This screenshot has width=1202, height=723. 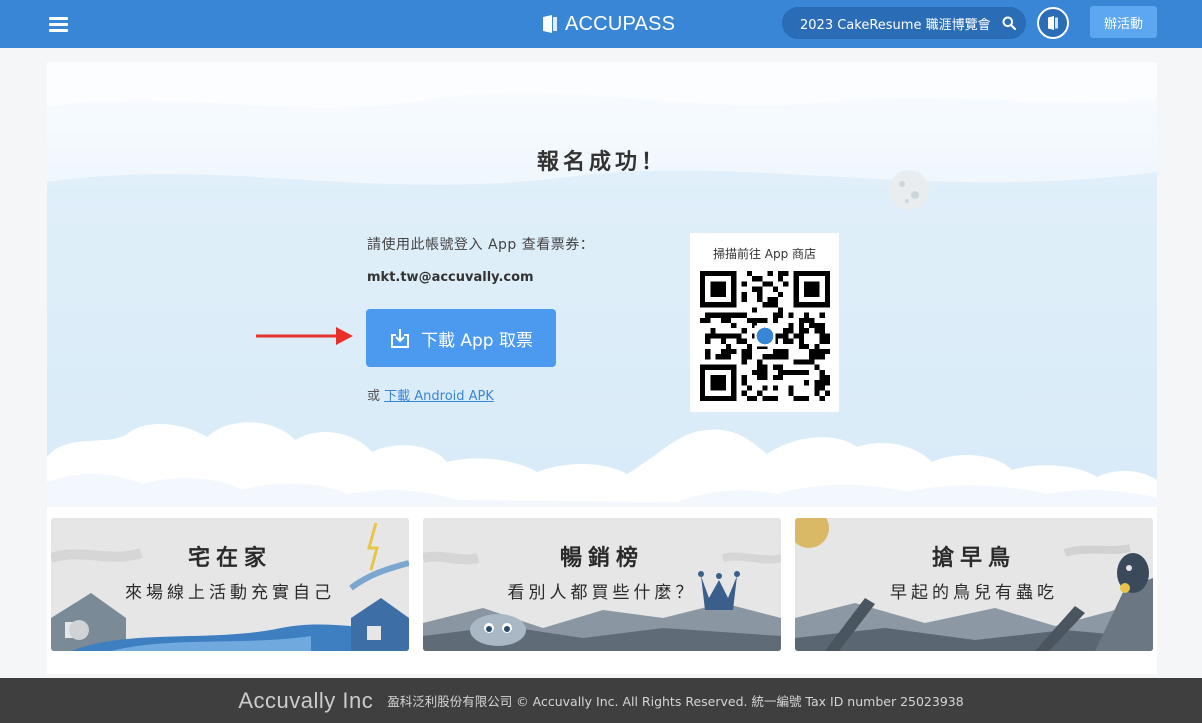 I want to click on banner-subtitle: 看別人都買些什麼？, so click(x=602, y=593).